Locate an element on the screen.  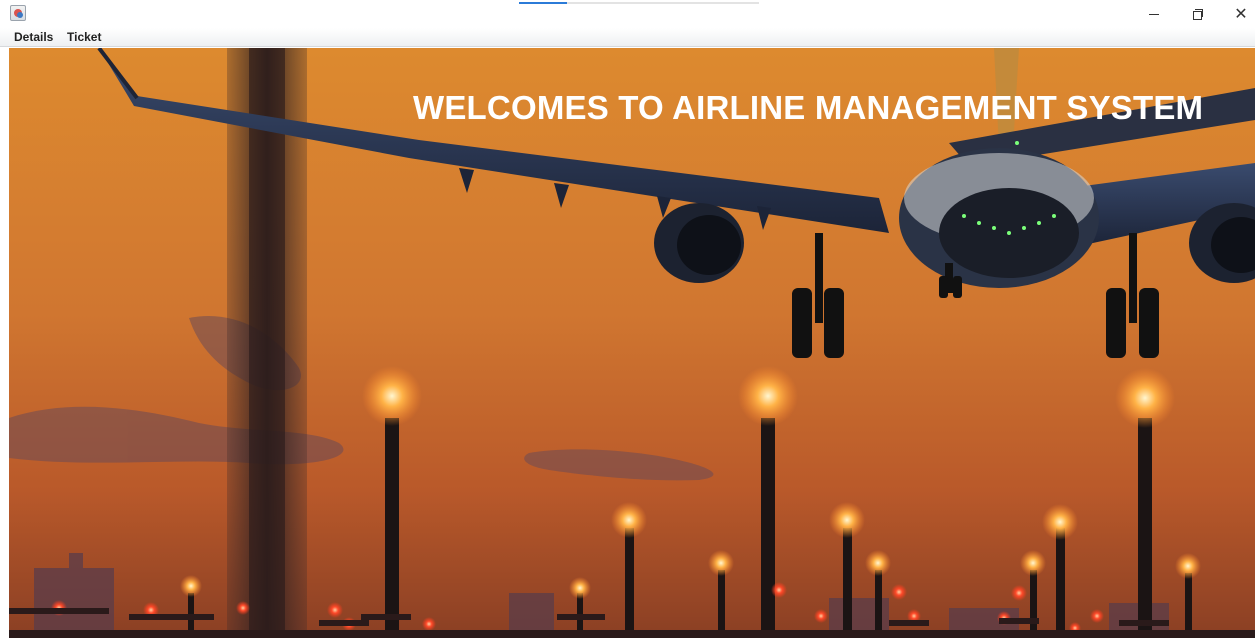
restore-button is located at coordinates (1198, 14).